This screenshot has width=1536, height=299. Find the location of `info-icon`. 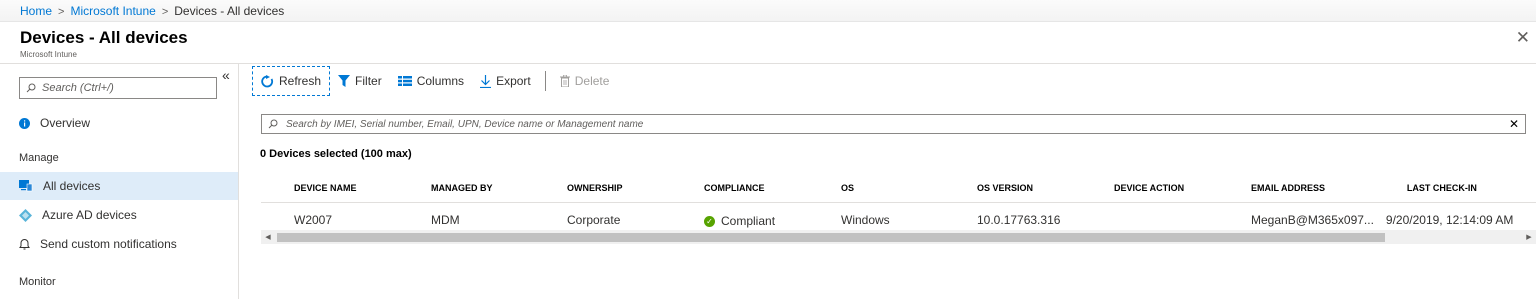

info-icon is located at coordinates (24, 123).